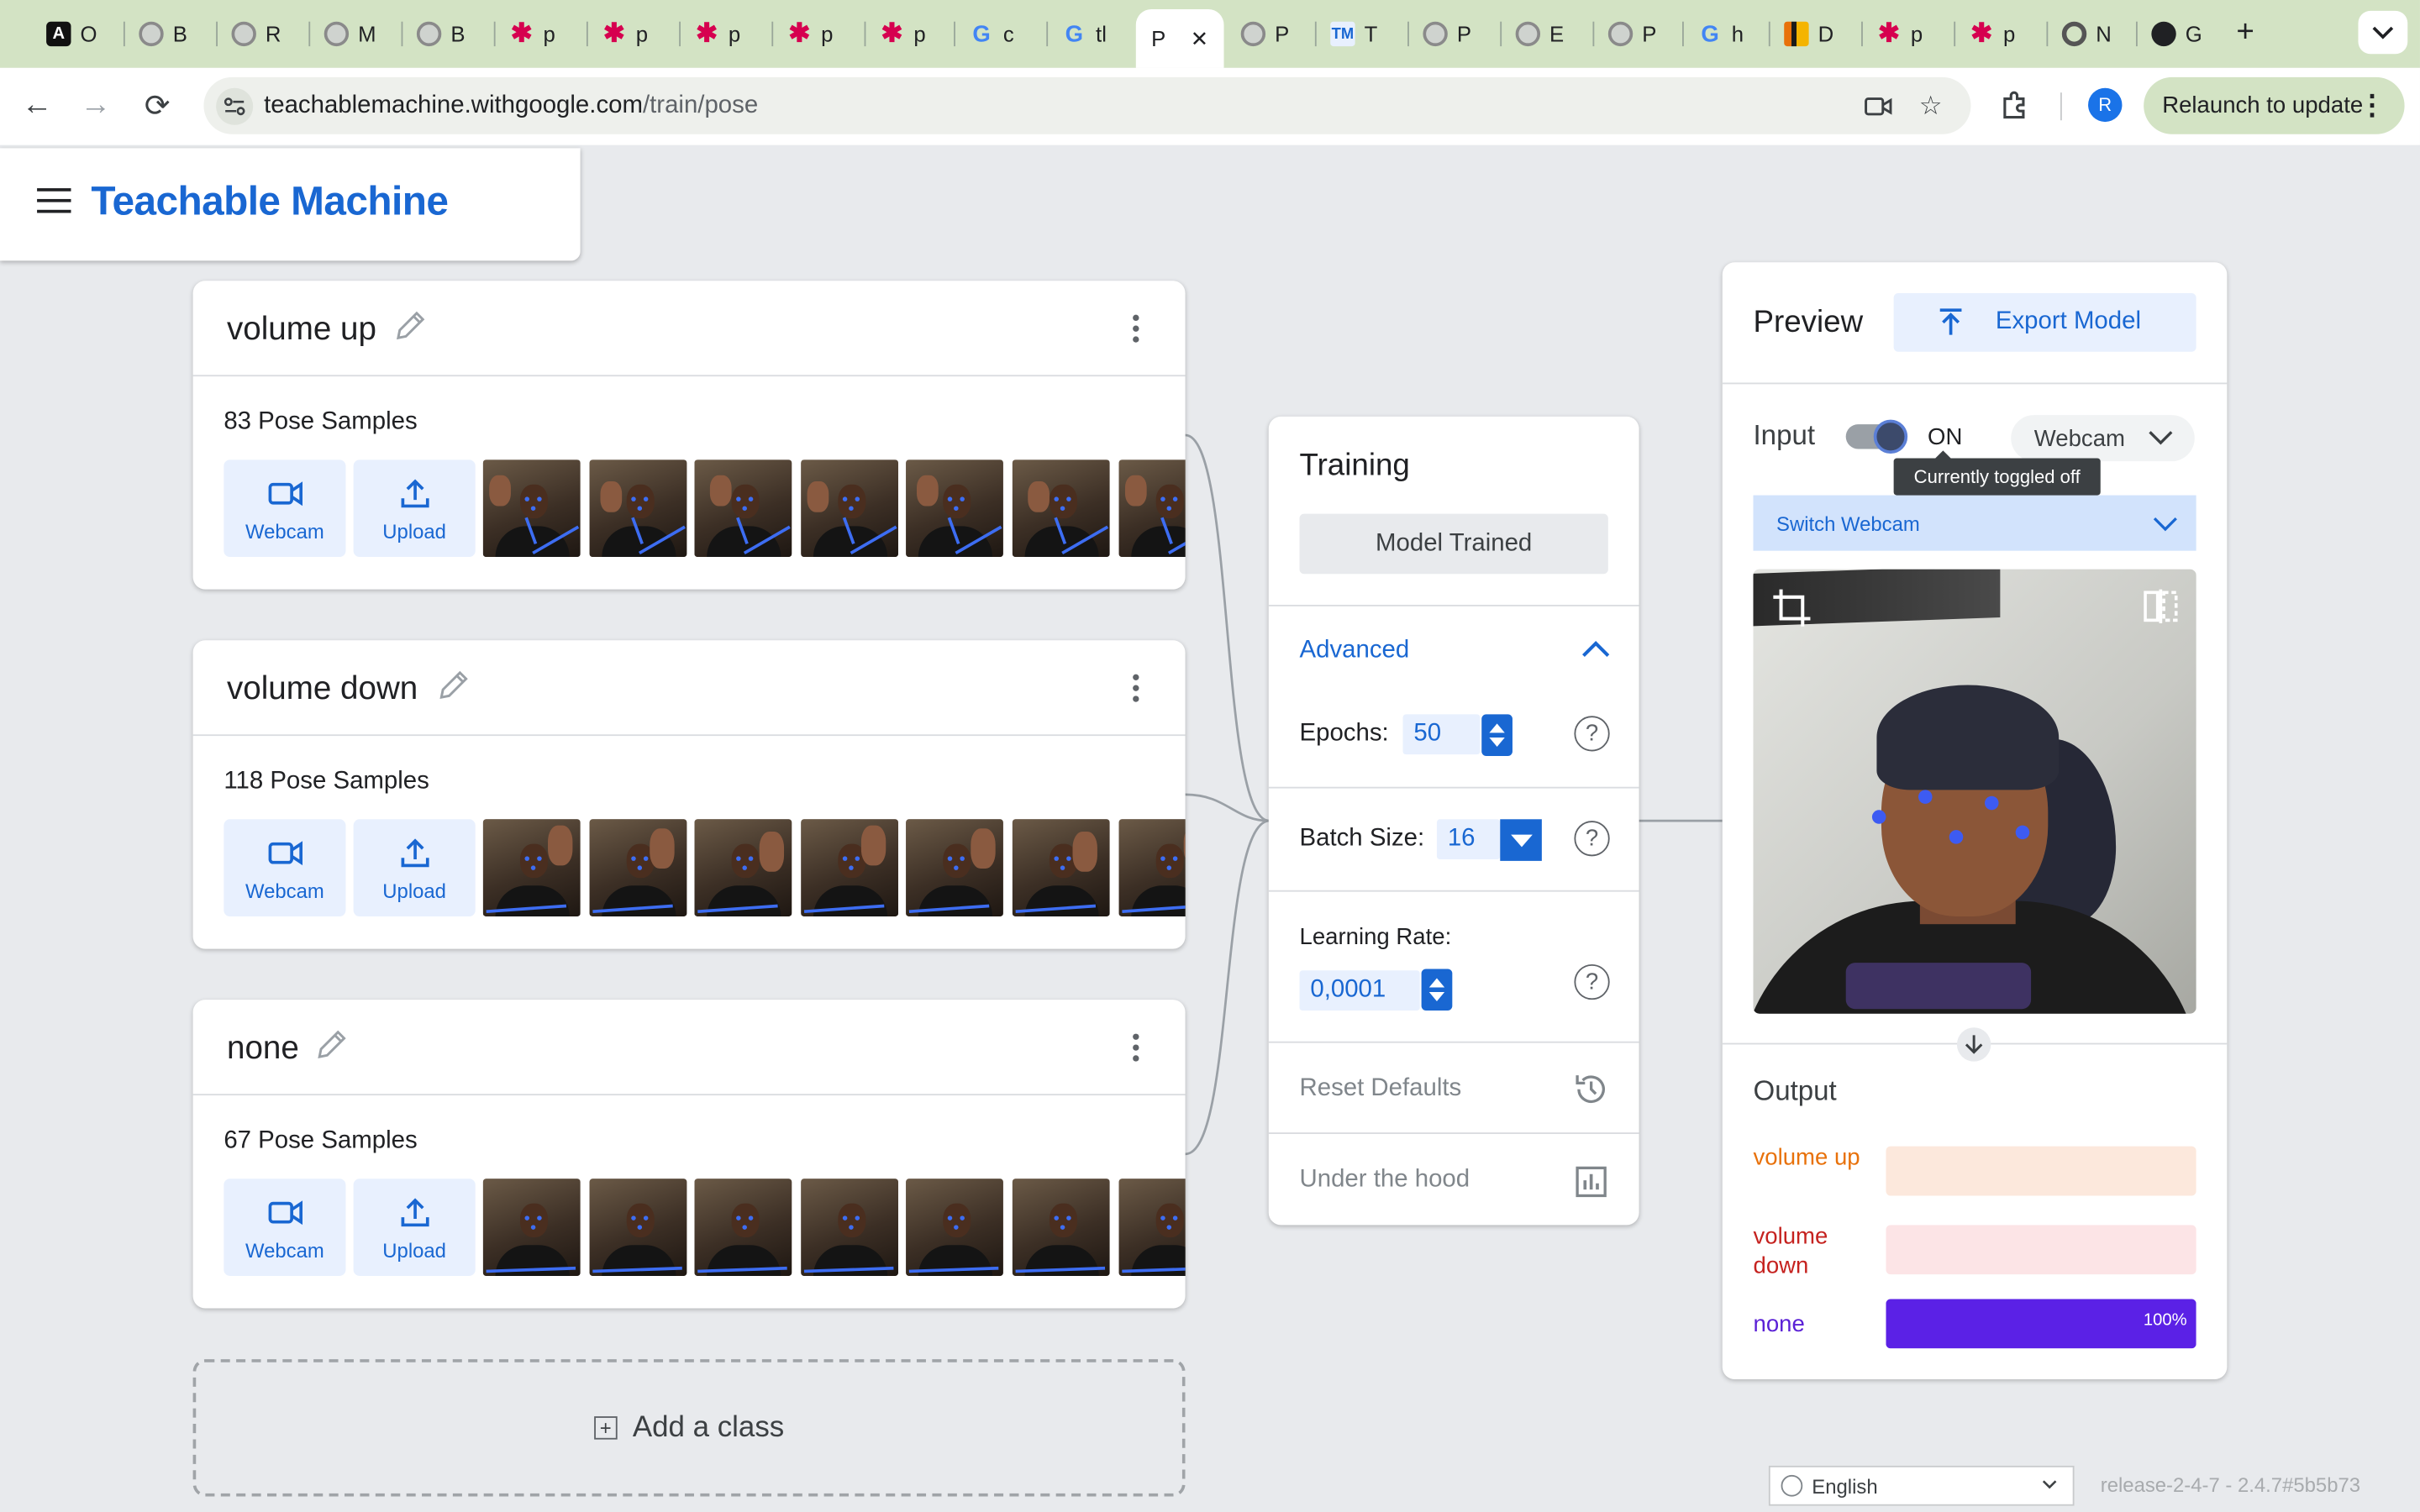 The height and width of the screenshot is (1512, 2420). I want to click on browser-tab: Gc, so click(991, 34).